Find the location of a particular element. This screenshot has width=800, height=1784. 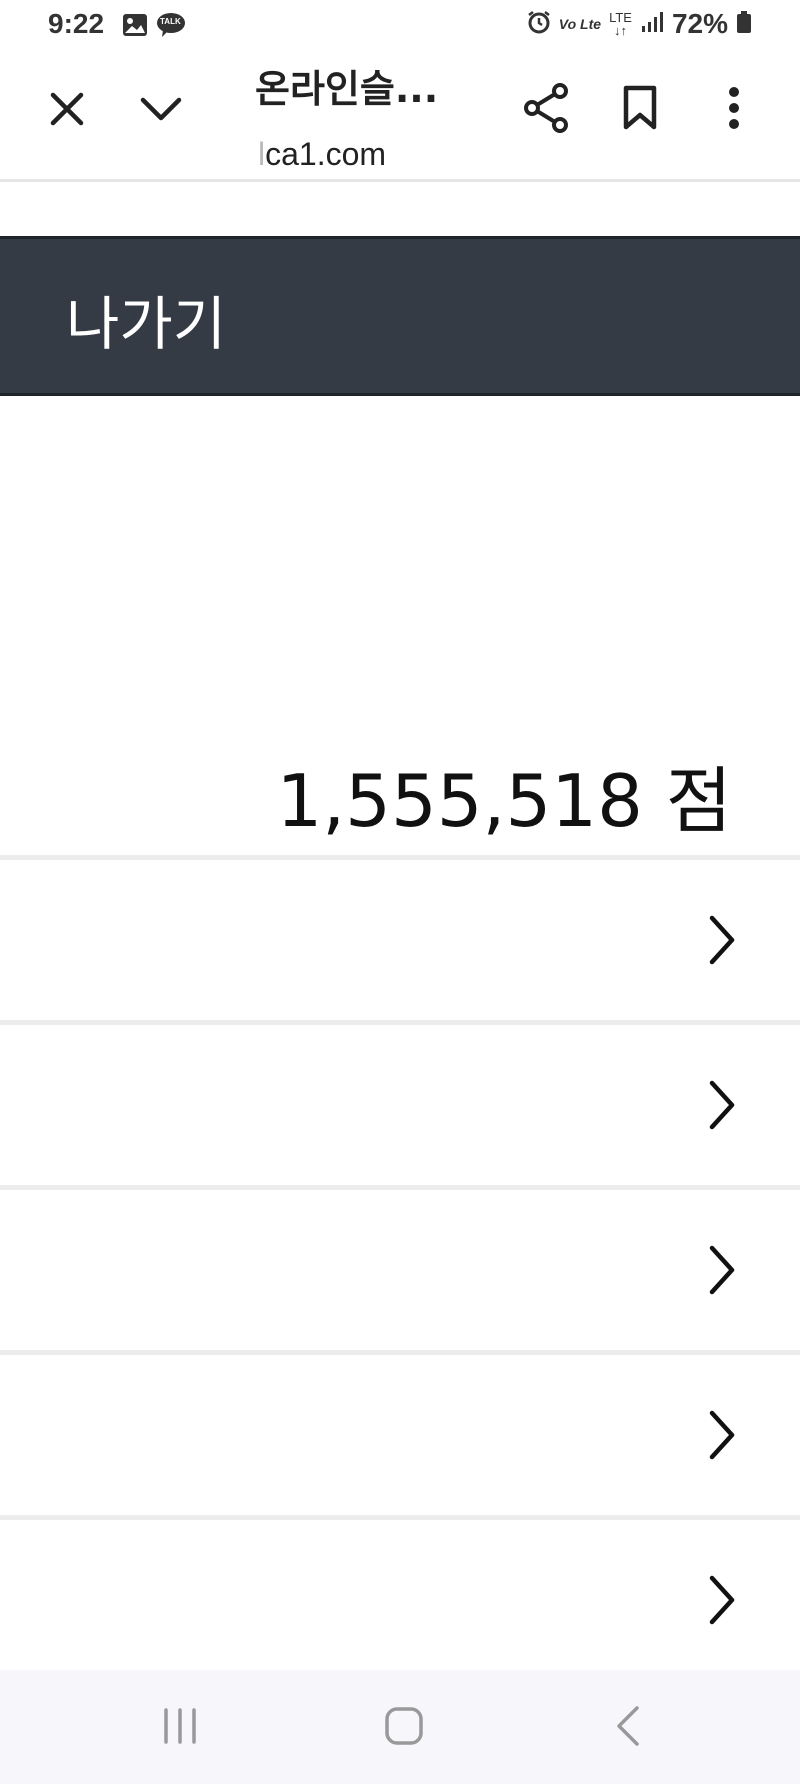

page-url-domain: ca1.com is located at coordinates (326, 154).